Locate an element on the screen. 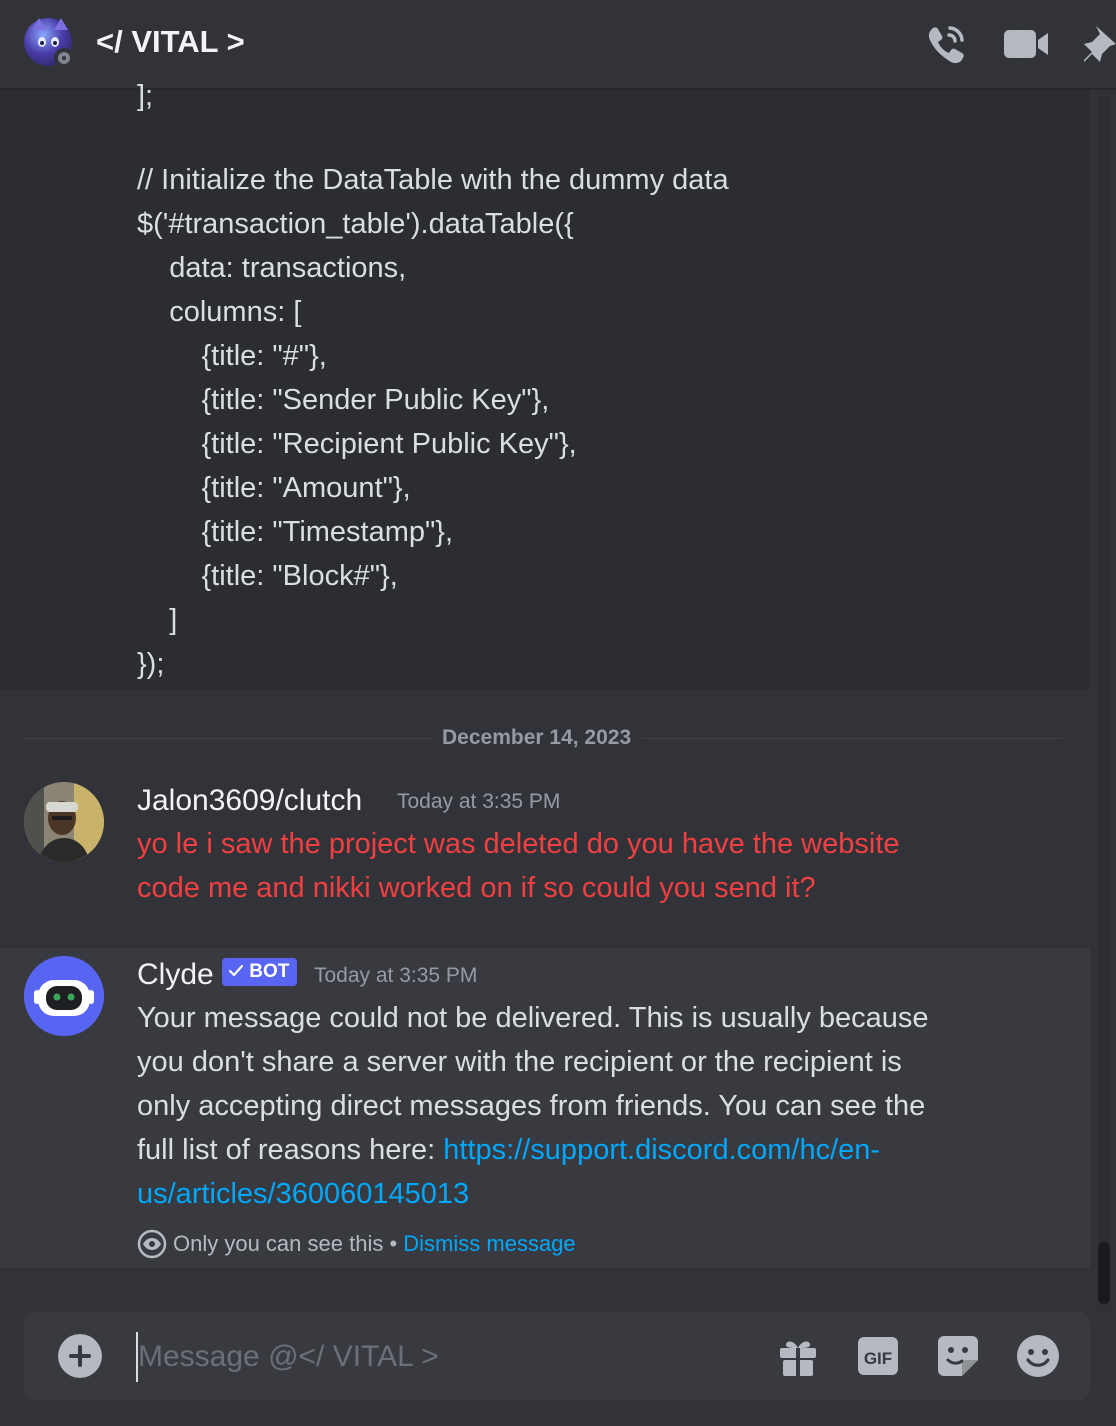 The image size is (1116, 1426). message-username: Clyde is located at coordinates (175, 975).